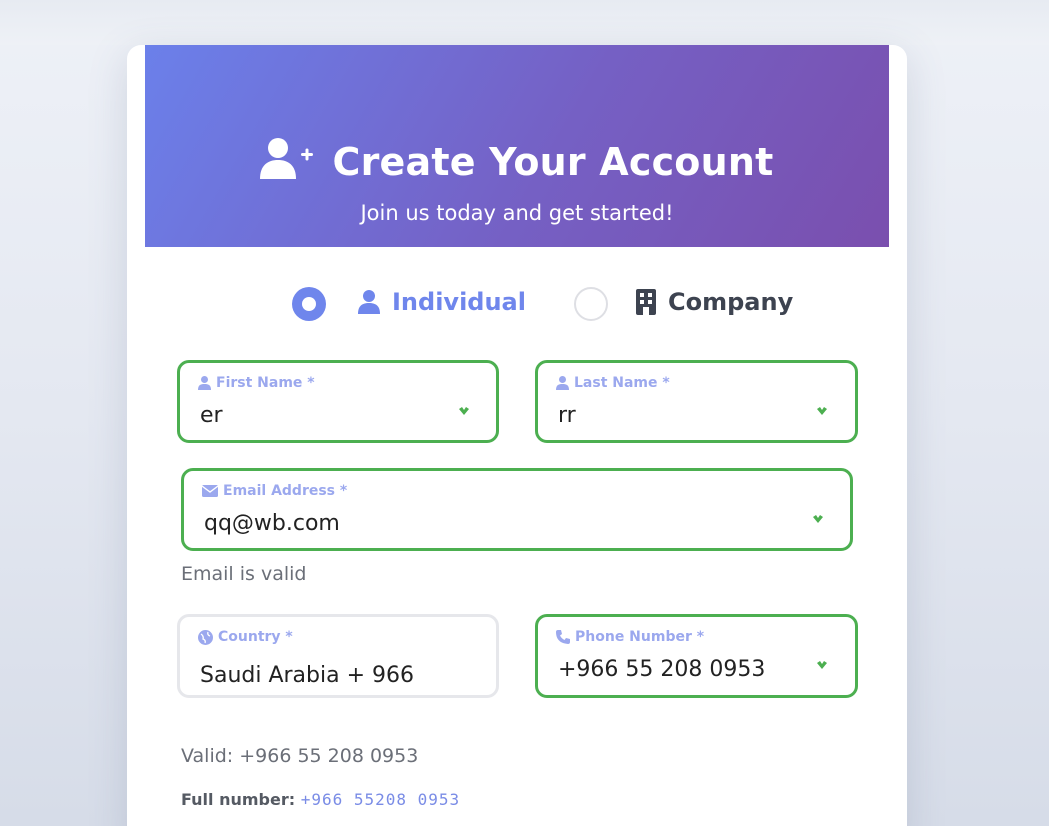 This screenshot has height=826, width=1049. What do you see at coordinates (256, 383) in the screenshot?
I see `first-name-label: First Name *` at bounding box center [256, 383].